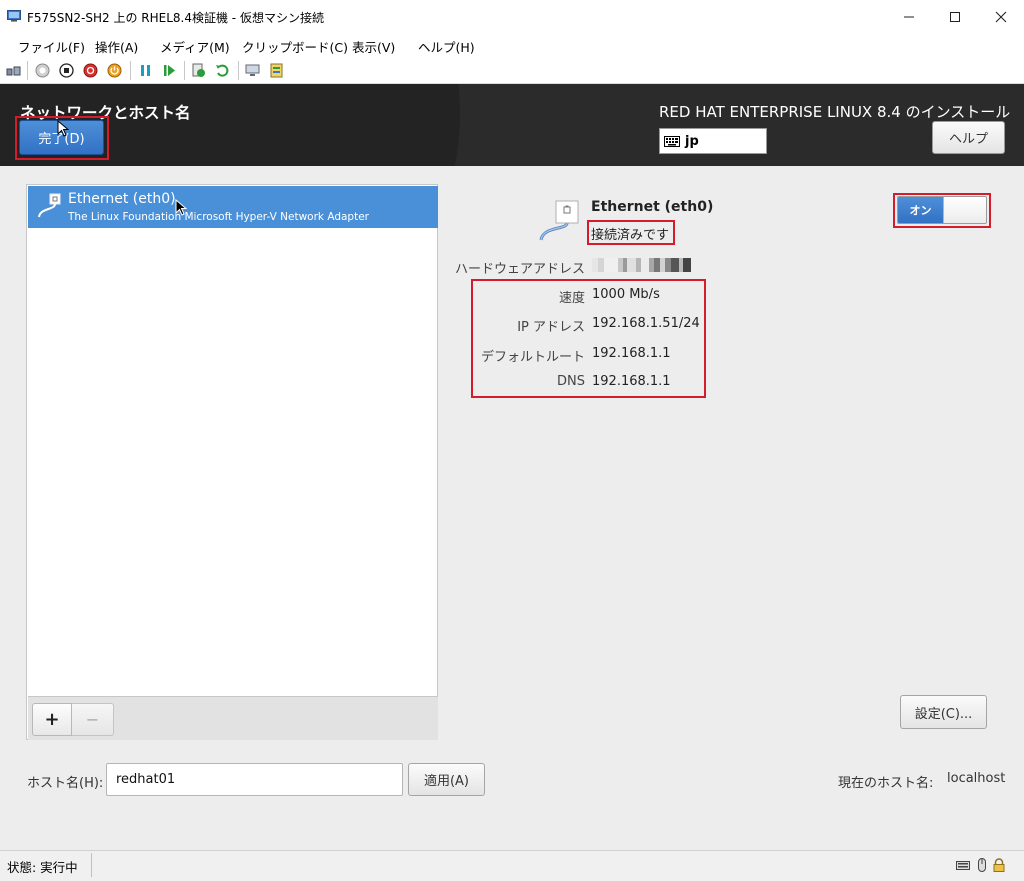  What do you see at coordinates (886, 783) in the screenshot?
I see `current-hostname-label: 現在のホスト名:` at bounding box center [886, 783].